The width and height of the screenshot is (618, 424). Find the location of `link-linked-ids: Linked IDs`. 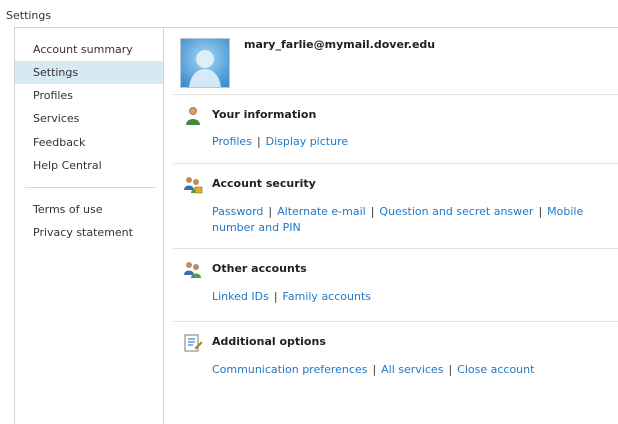

link-linked-ids: Linked IDs is located at coordinates (240, 296).